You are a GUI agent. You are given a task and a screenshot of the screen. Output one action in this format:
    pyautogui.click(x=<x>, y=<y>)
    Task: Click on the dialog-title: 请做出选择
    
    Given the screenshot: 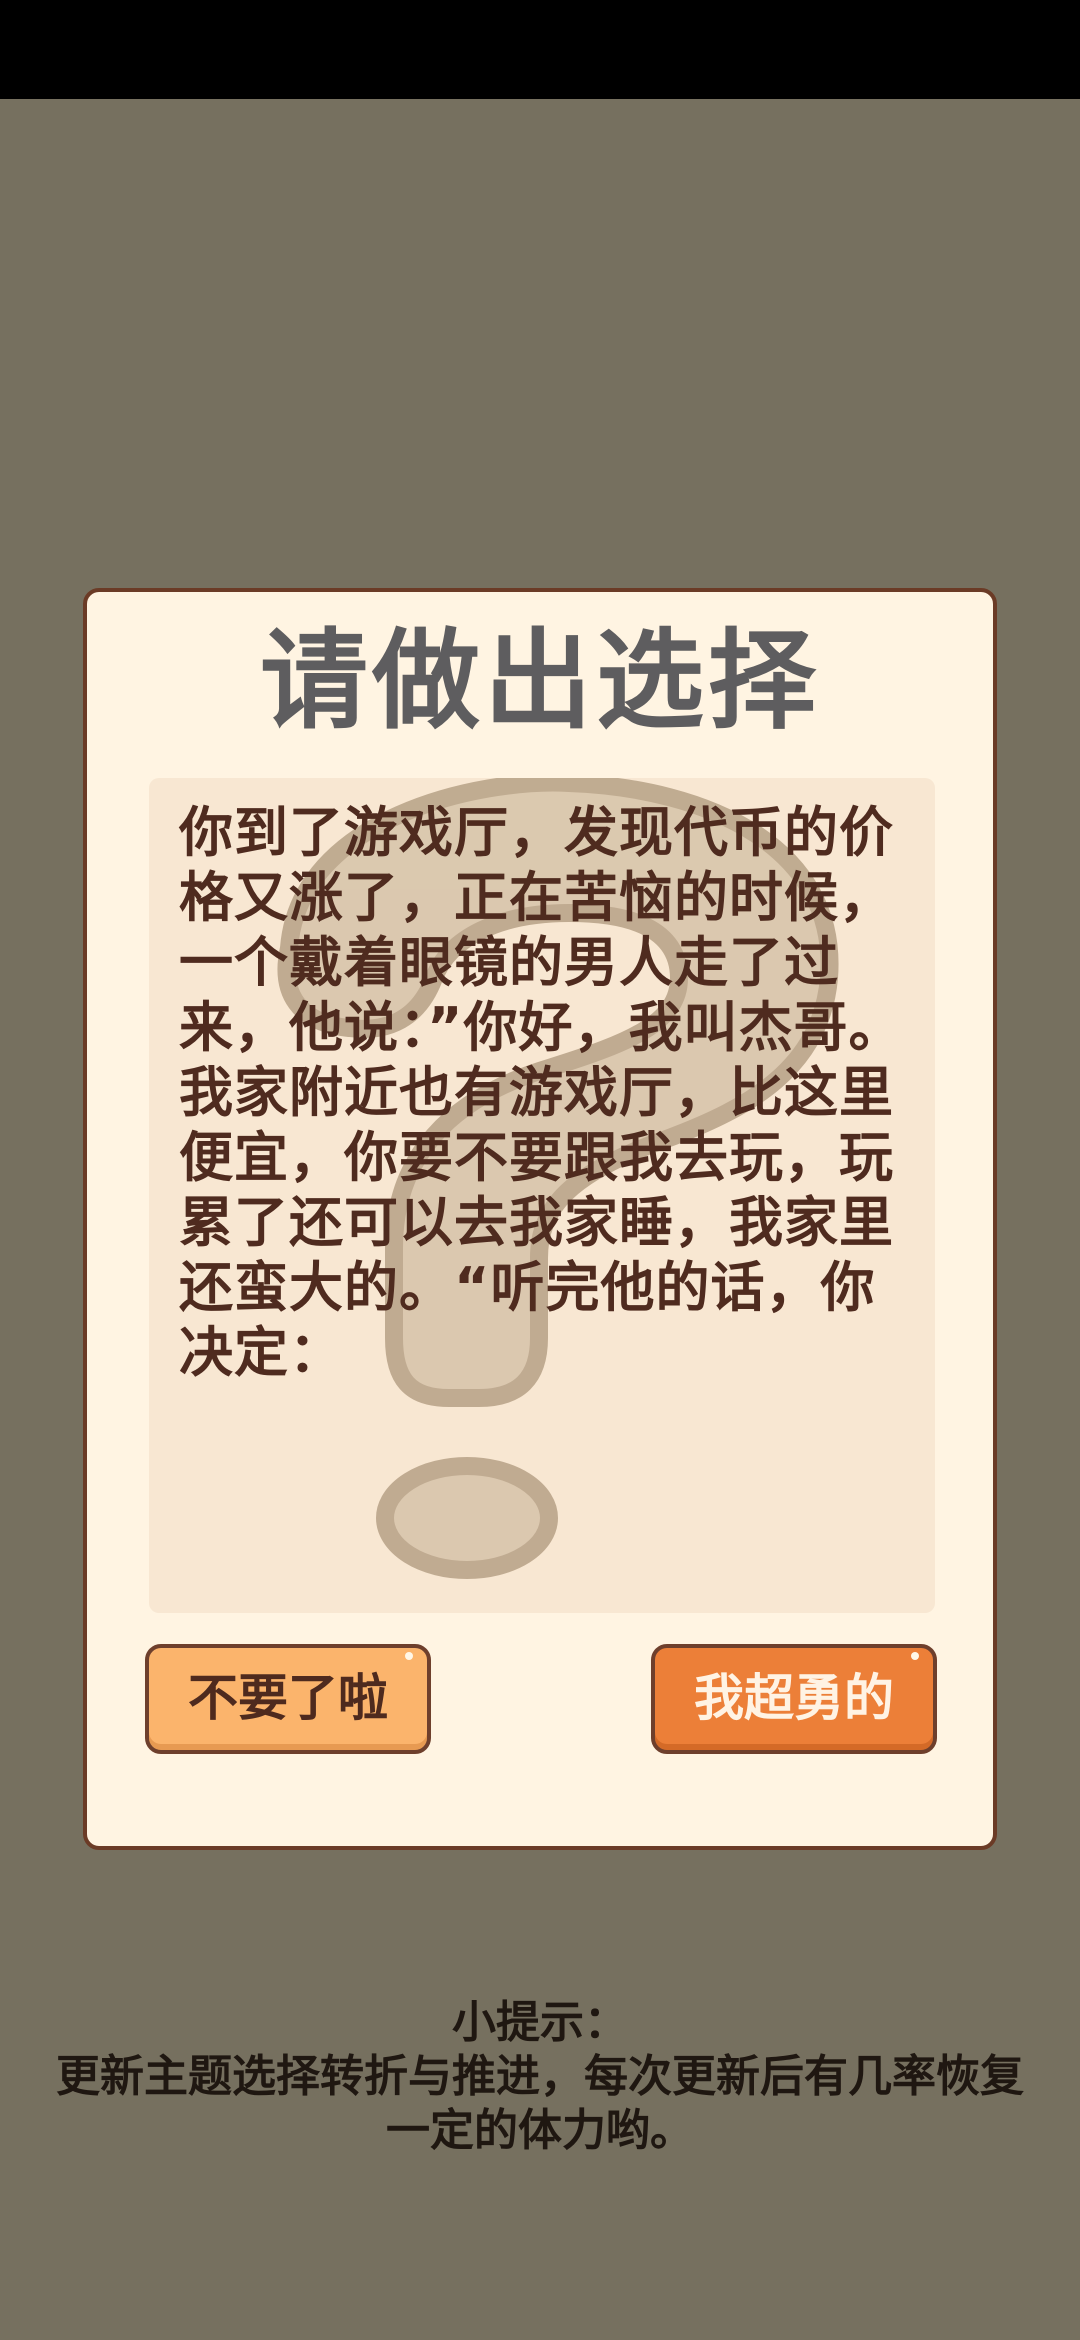 What is the action you would take?
    pyautogui.click(x=539, y=681)
    